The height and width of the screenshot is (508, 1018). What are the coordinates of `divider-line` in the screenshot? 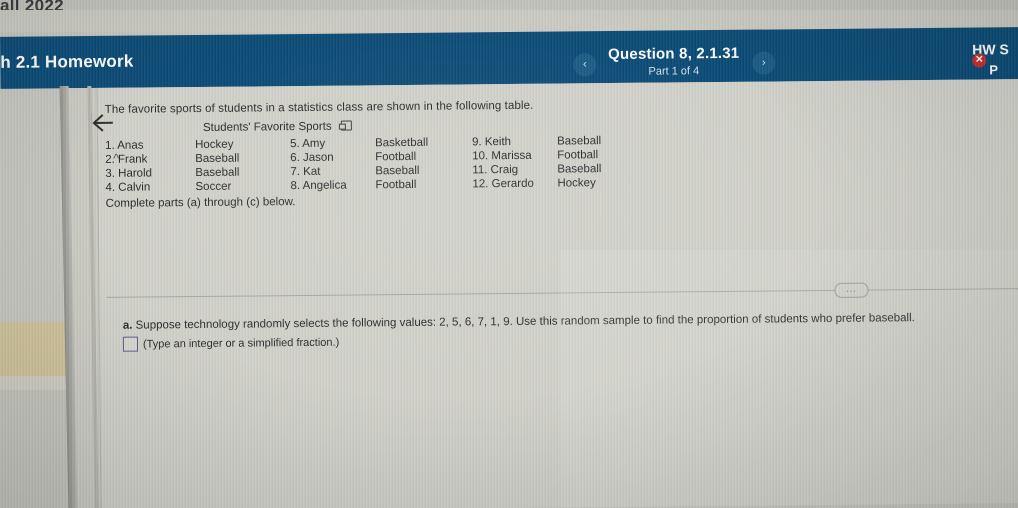 It's located at (562, 293).